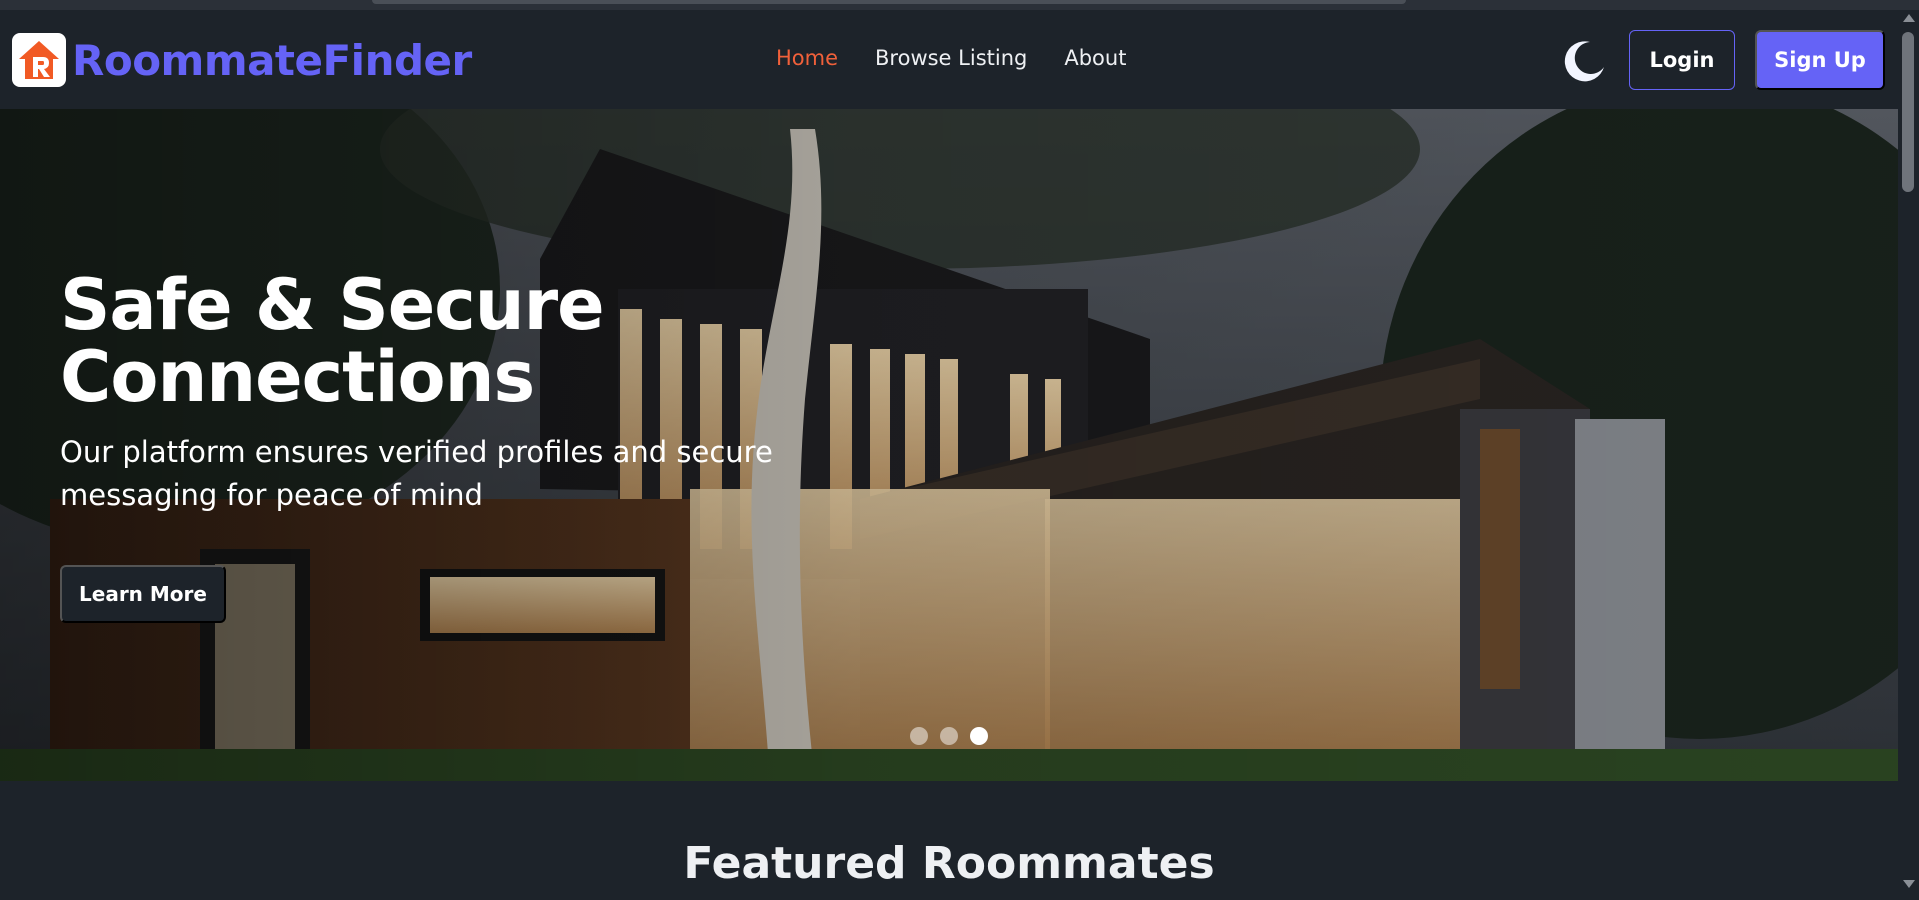  Describe the element at coordinates (1584, 61) in the screenshot. I see `moon-icon` at that location.